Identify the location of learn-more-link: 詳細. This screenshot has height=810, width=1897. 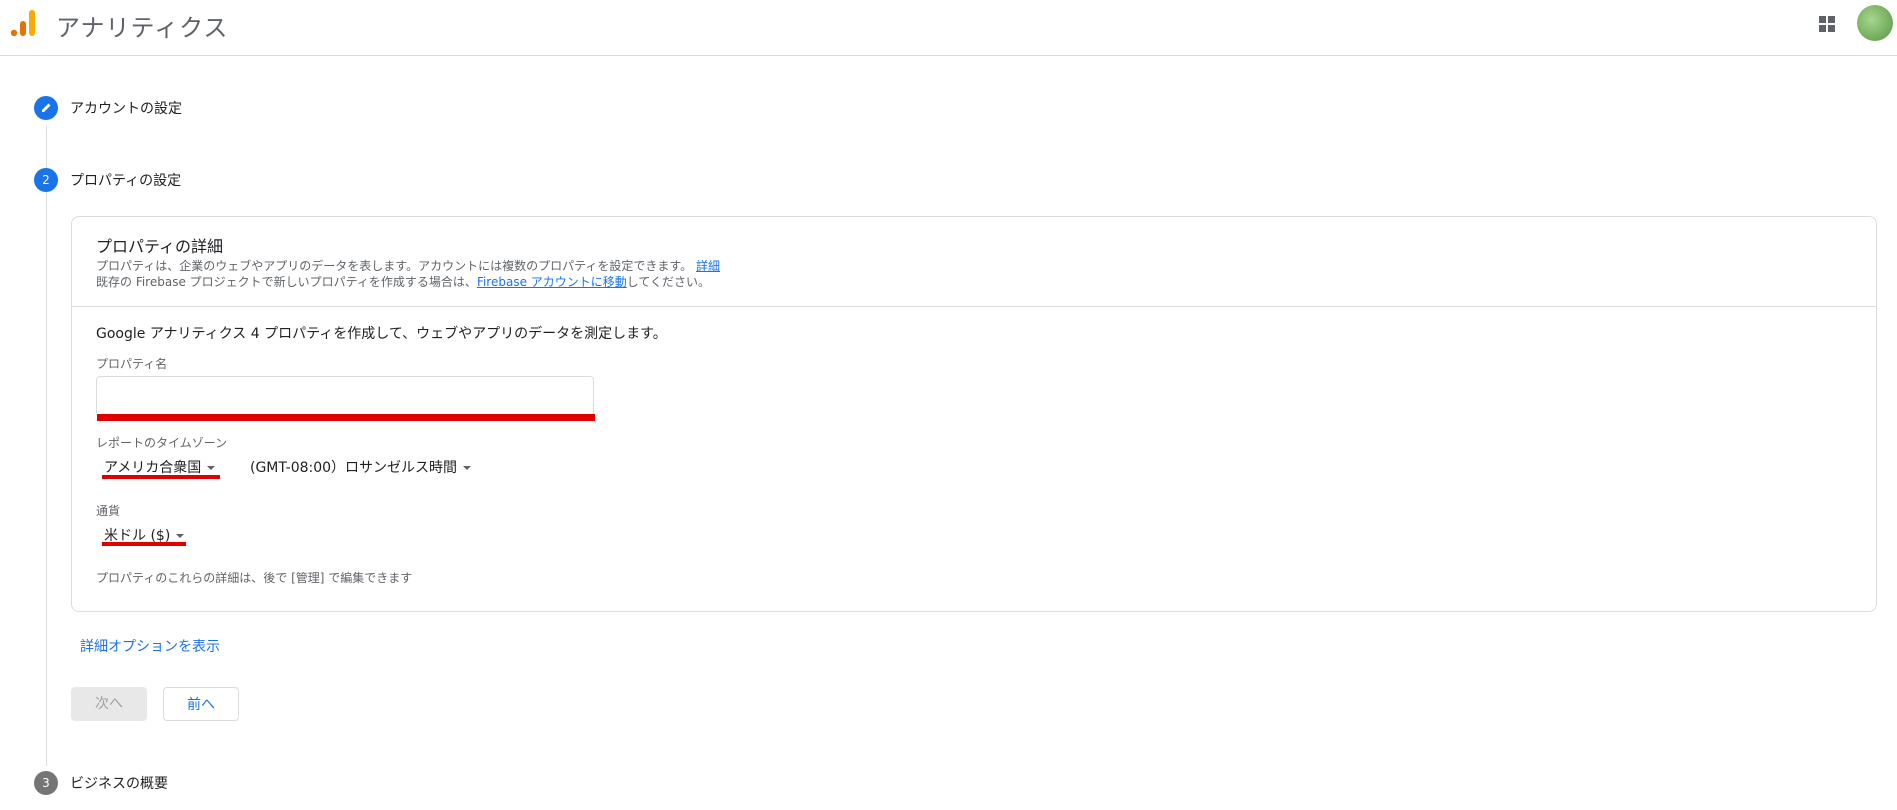
(708, 266).